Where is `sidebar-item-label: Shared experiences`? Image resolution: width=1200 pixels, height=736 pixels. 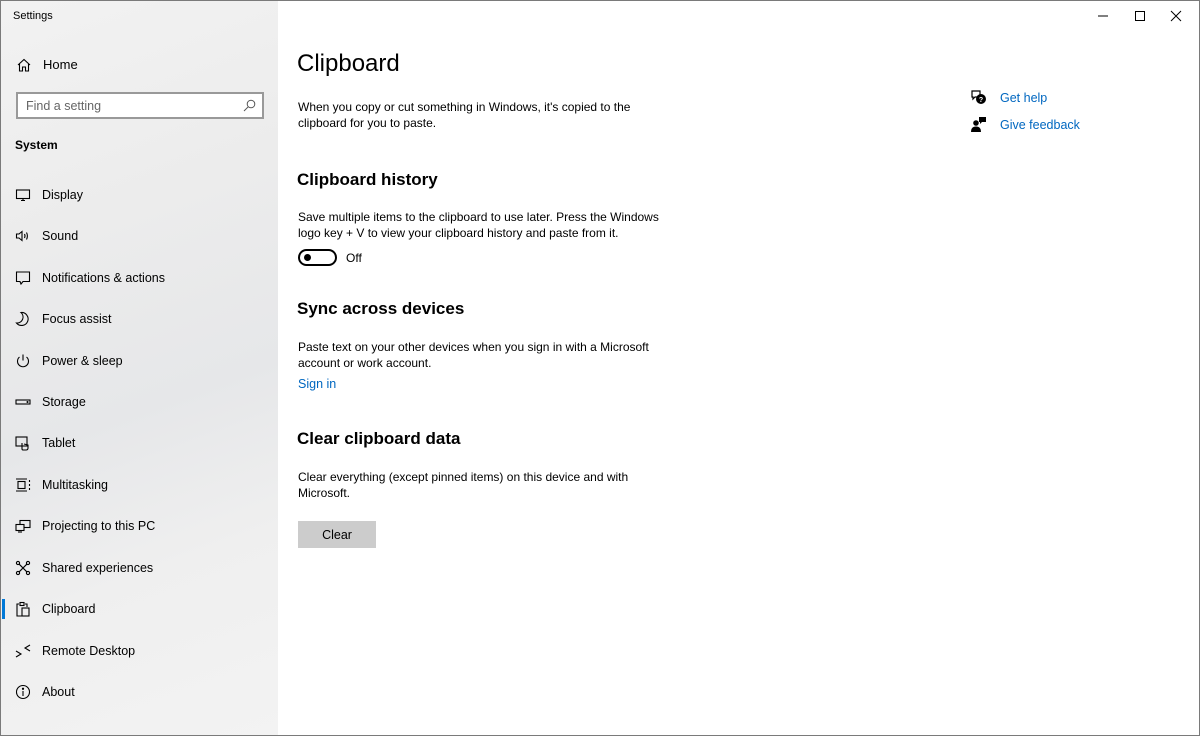
sidebar-item-label: Shared experiences is located at coordinates (98, 568).